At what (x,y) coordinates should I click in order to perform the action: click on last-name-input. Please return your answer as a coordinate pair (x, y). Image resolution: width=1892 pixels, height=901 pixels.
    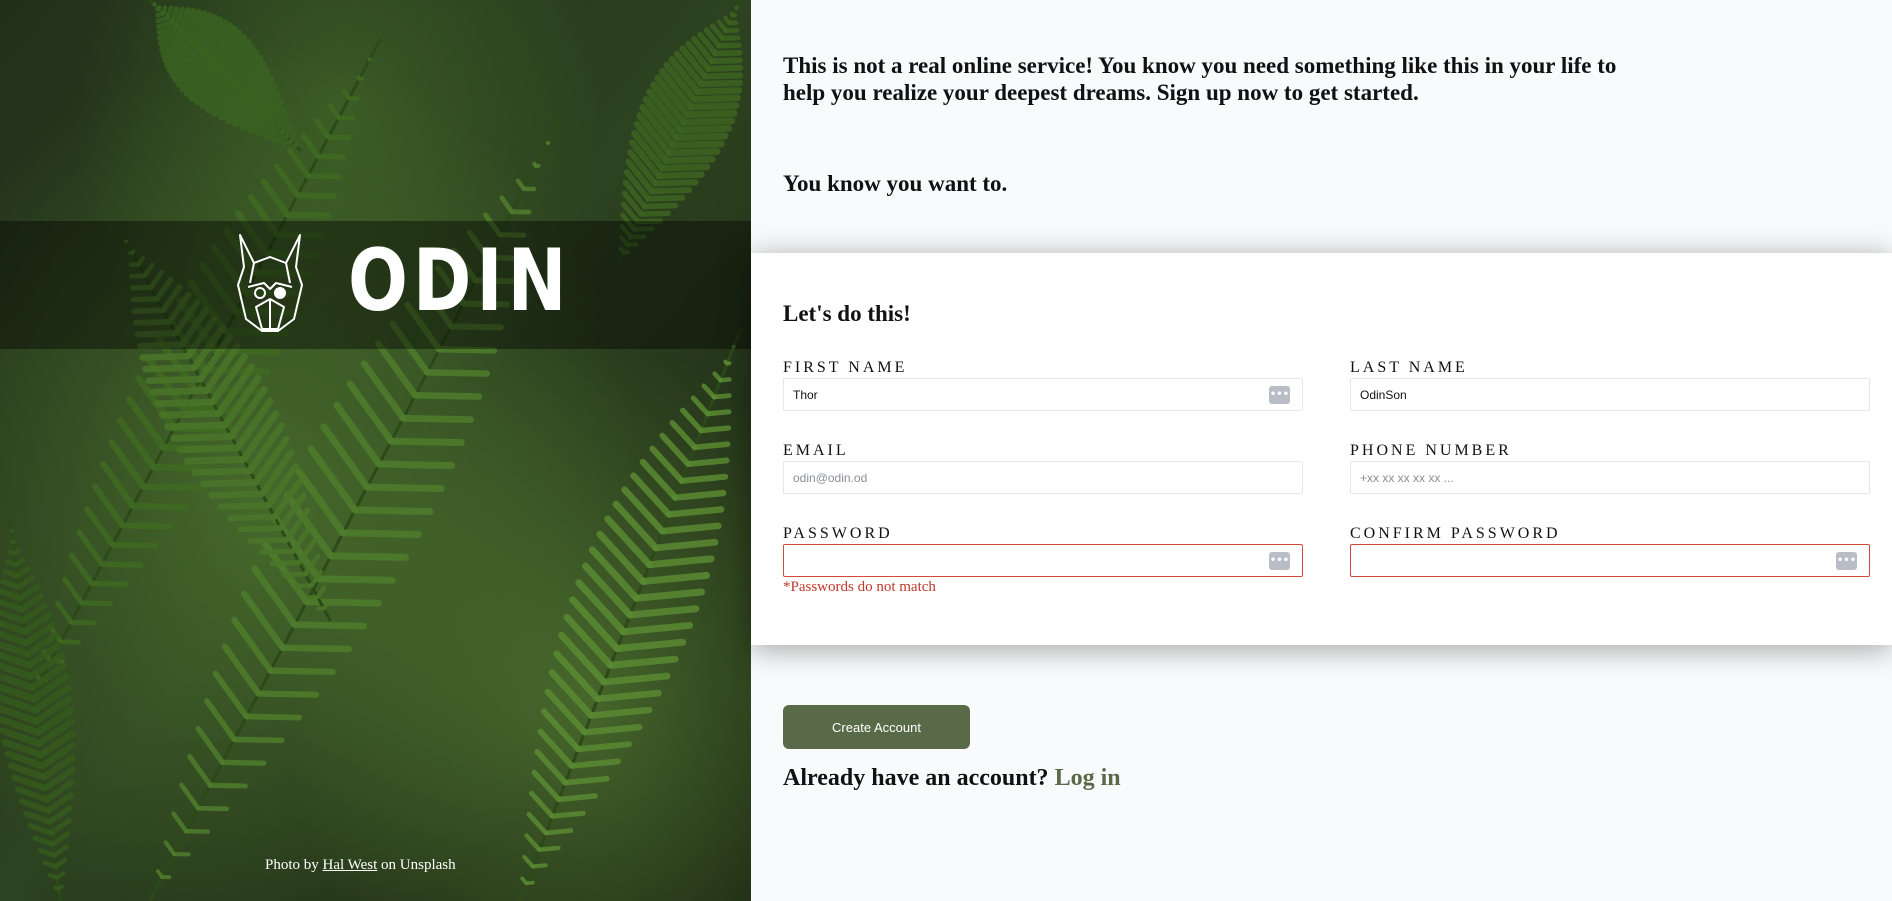
    Looking at the image, I should click on (1610, 394).